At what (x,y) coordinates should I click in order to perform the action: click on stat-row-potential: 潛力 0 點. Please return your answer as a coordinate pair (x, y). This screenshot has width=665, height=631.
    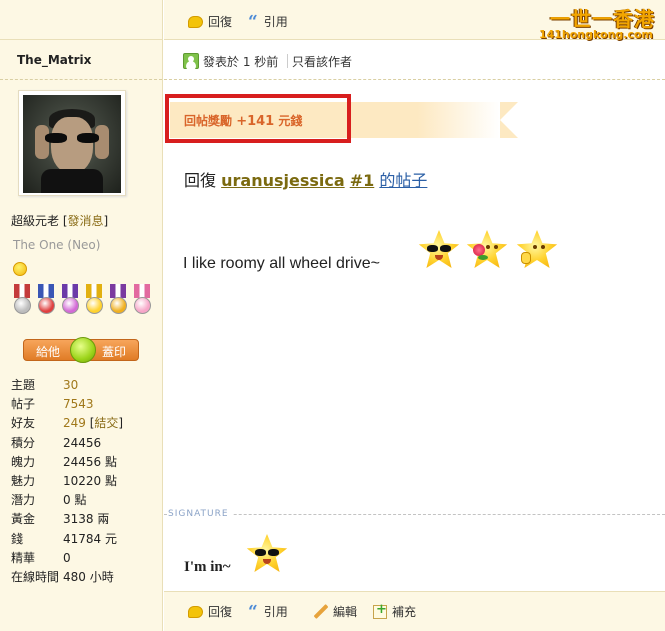
    Looking at the image, I should click on (86, 500).